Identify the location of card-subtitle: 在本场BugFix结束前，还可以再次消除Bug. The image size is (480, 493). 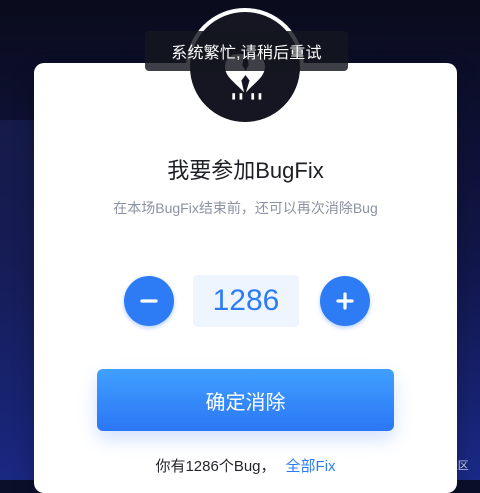
(245, 208).